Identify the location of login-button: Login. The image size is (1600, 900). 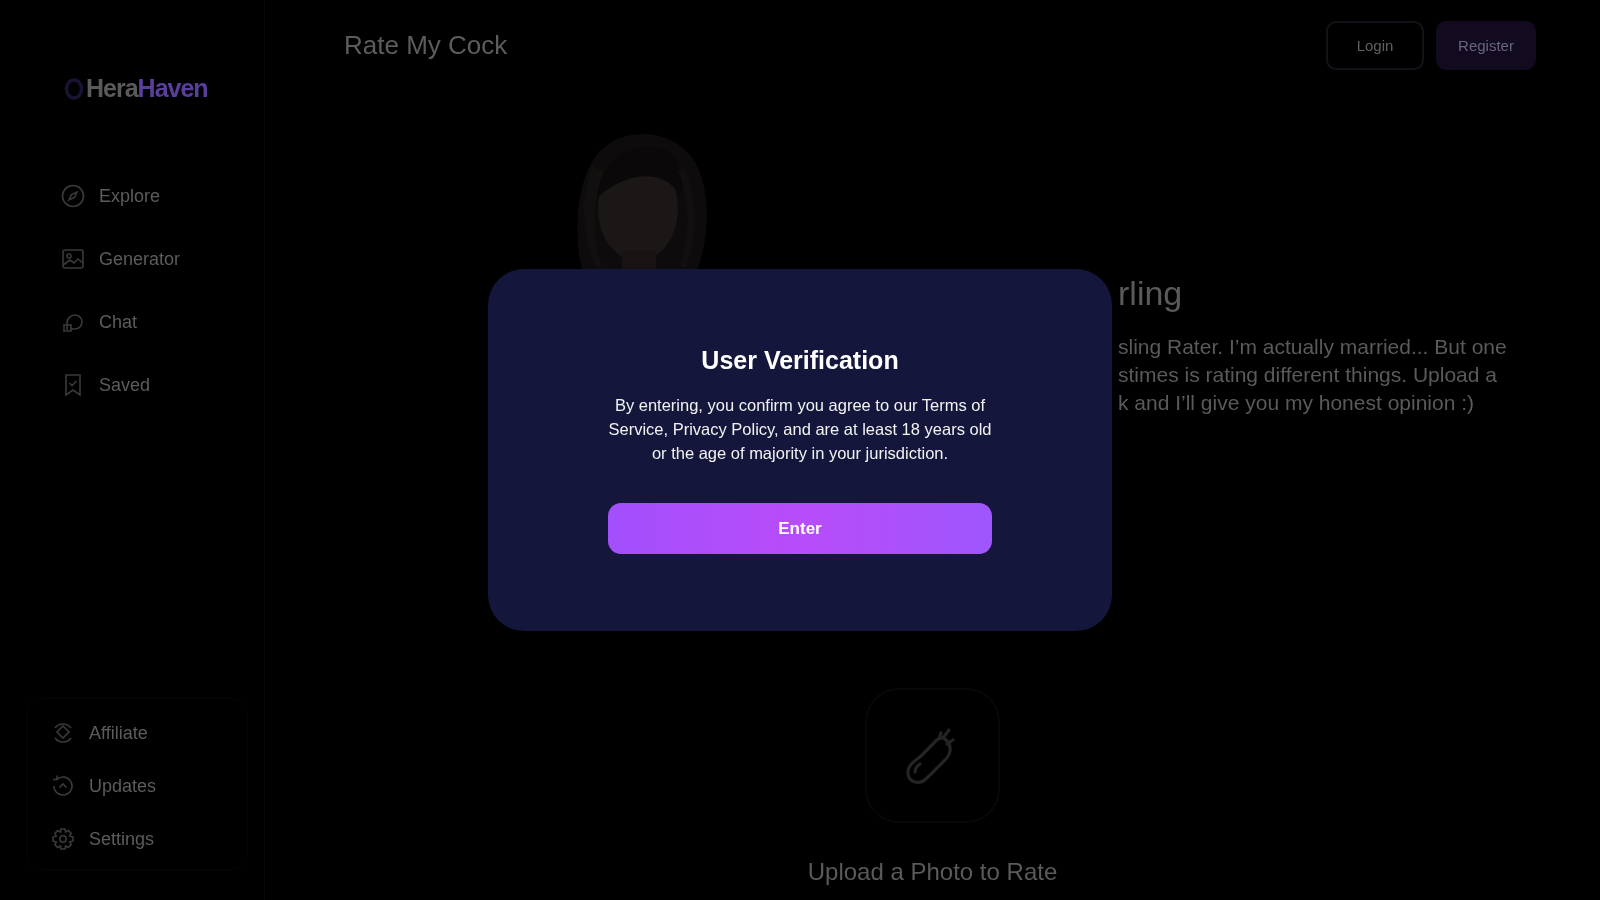
(1375, 45).